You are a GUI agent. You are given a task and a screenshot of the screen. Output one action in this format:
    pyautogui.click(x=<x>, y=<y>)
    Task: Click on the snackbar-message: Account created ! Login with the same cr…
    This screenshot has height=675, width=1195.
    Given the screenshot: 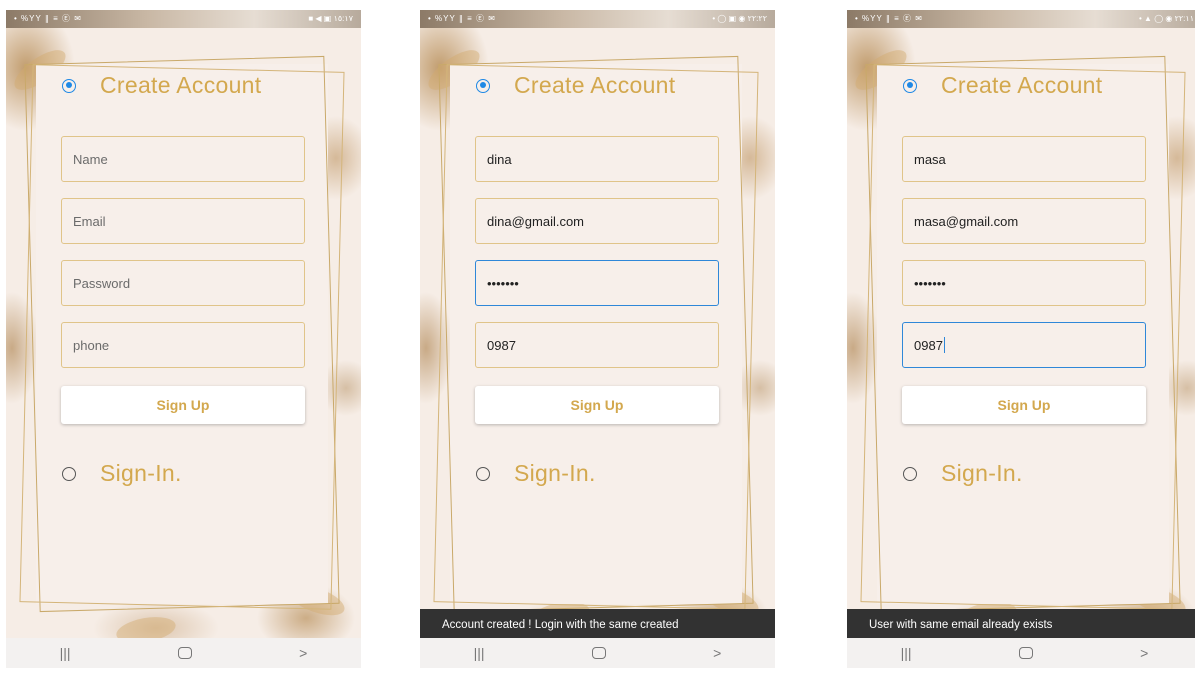 What is the action you would take?
    pyautogui.click(x=597, y=625)
    